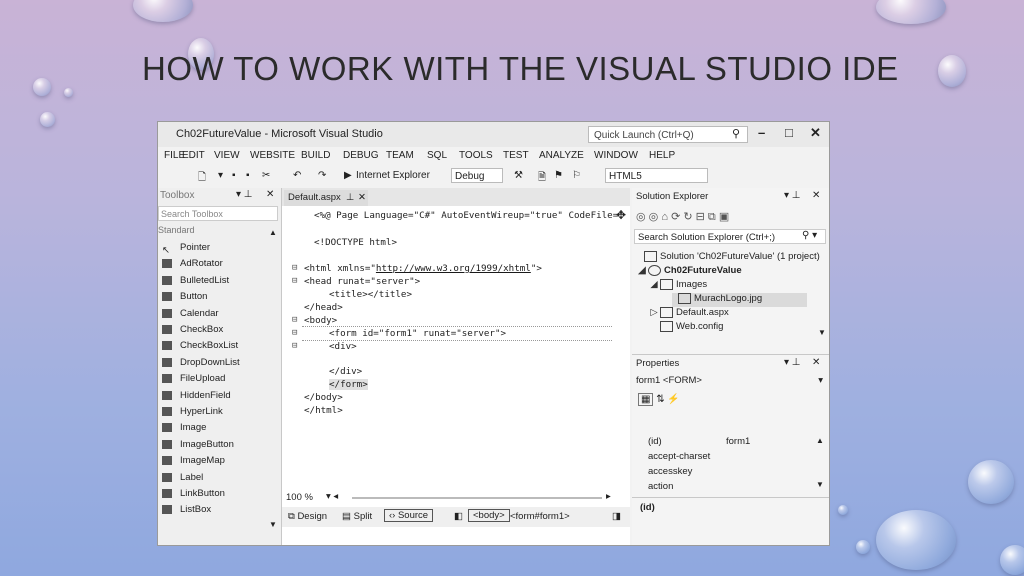 The height and width of the screenshot is (576, 1024). I want to click on play-icon: ▶, so click(348, 175).